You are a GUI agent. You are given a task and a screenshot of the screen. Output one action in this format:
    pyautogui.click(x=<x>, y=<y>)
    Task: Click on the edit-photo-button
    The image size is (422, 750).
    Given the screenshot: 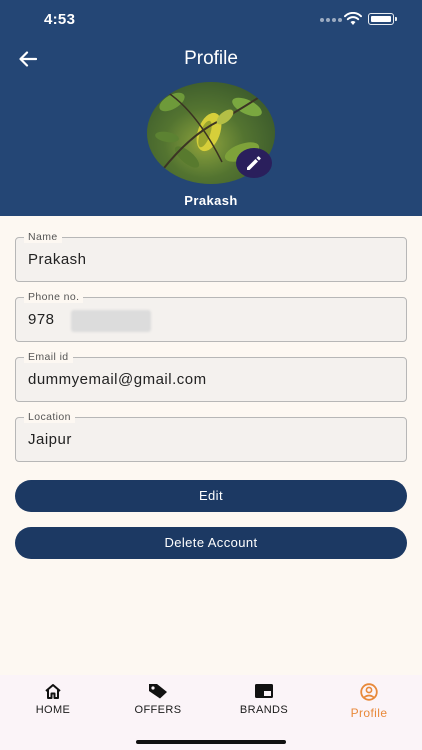 What is the action you would take?
    pyautogui.click(x=254, y=163)
    